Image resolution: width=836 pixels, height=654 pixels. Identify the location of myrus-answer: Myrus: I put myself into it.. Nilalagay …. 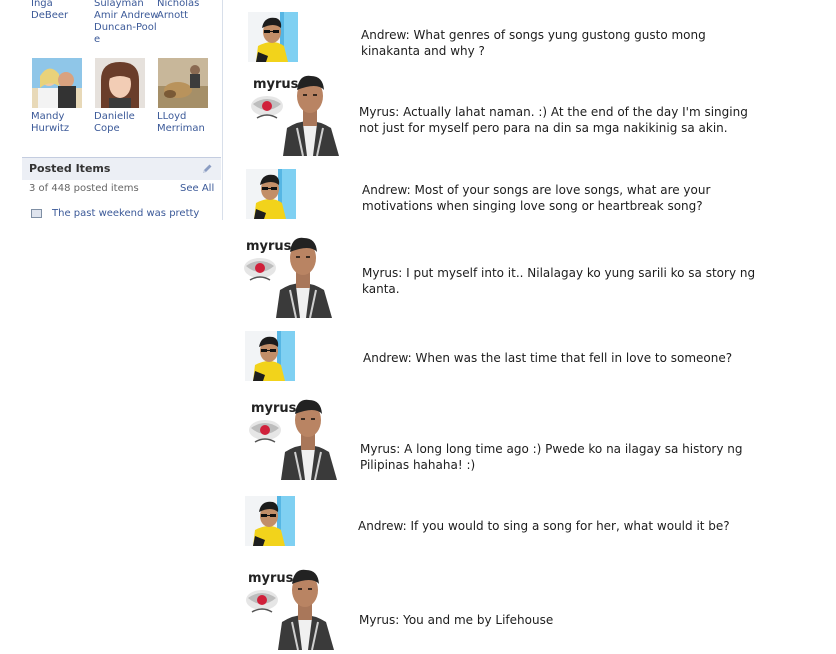
(559, 281).